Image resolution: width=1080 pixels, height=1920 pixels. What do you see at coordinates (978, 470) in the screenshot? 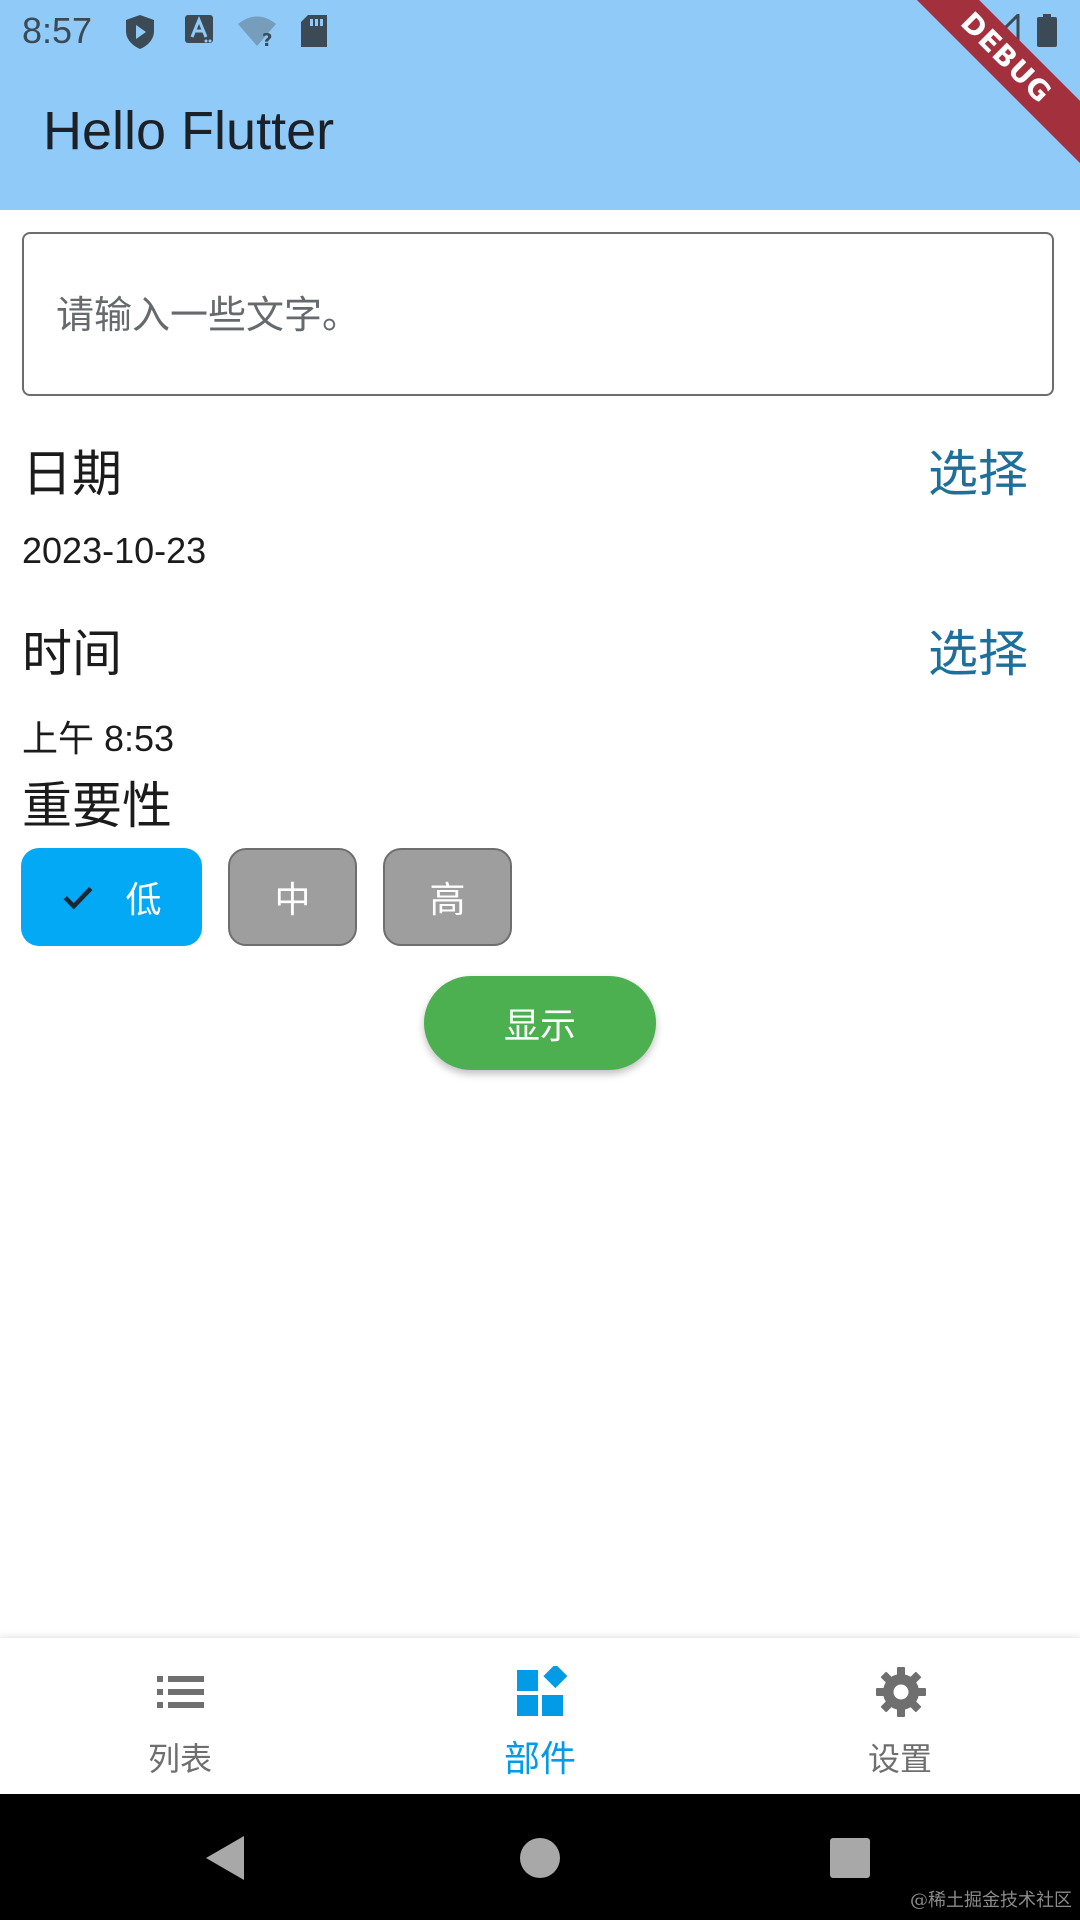
I see `date-select-button: 选择` at bounding box center [978, 470].